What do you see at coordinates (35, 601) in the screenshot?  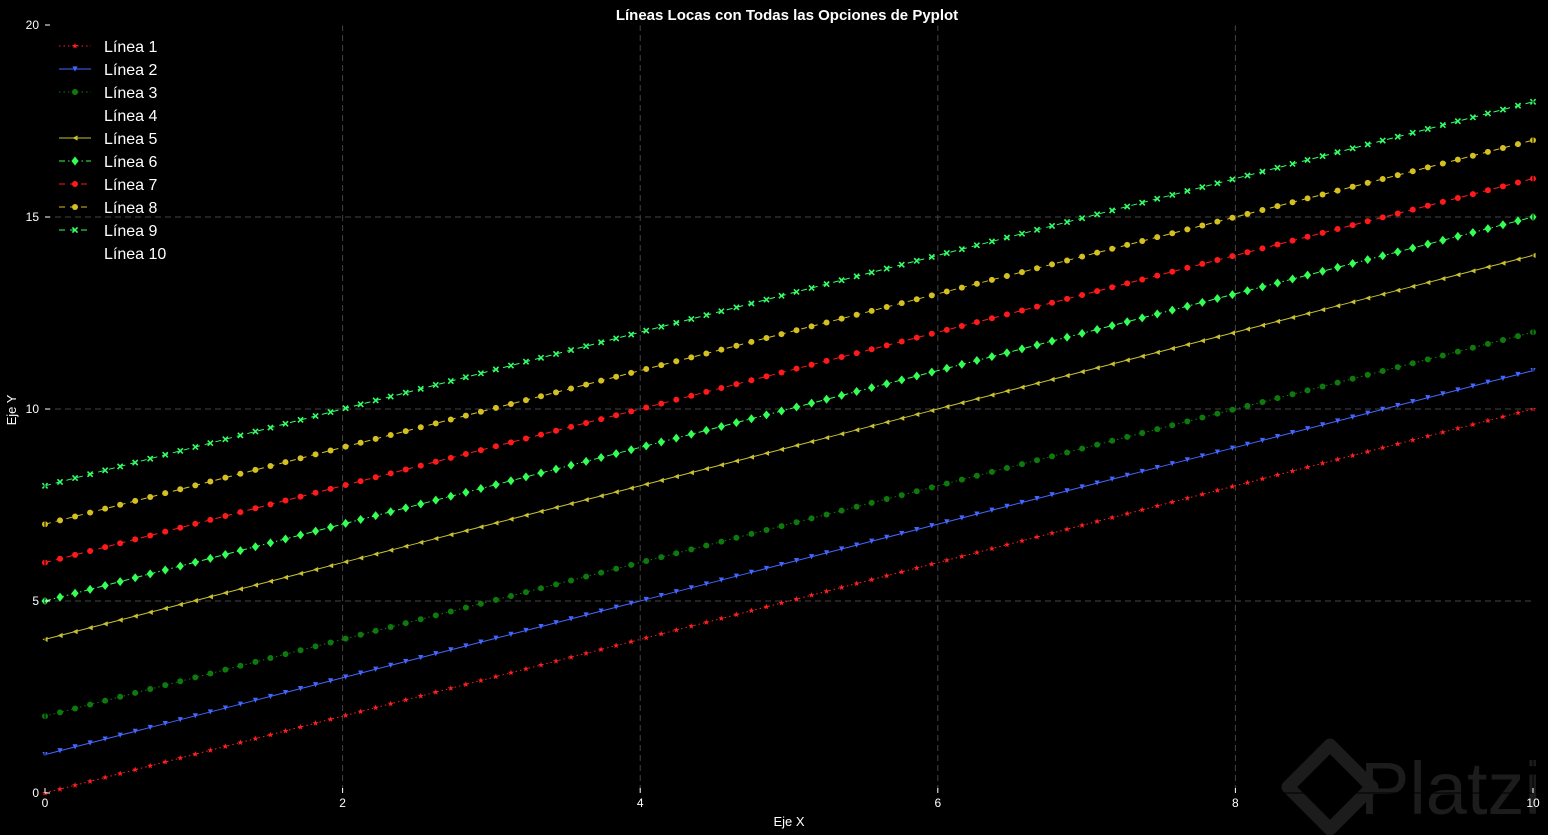 I see `y-tick-label: 5` at bounding box center [35, 601].